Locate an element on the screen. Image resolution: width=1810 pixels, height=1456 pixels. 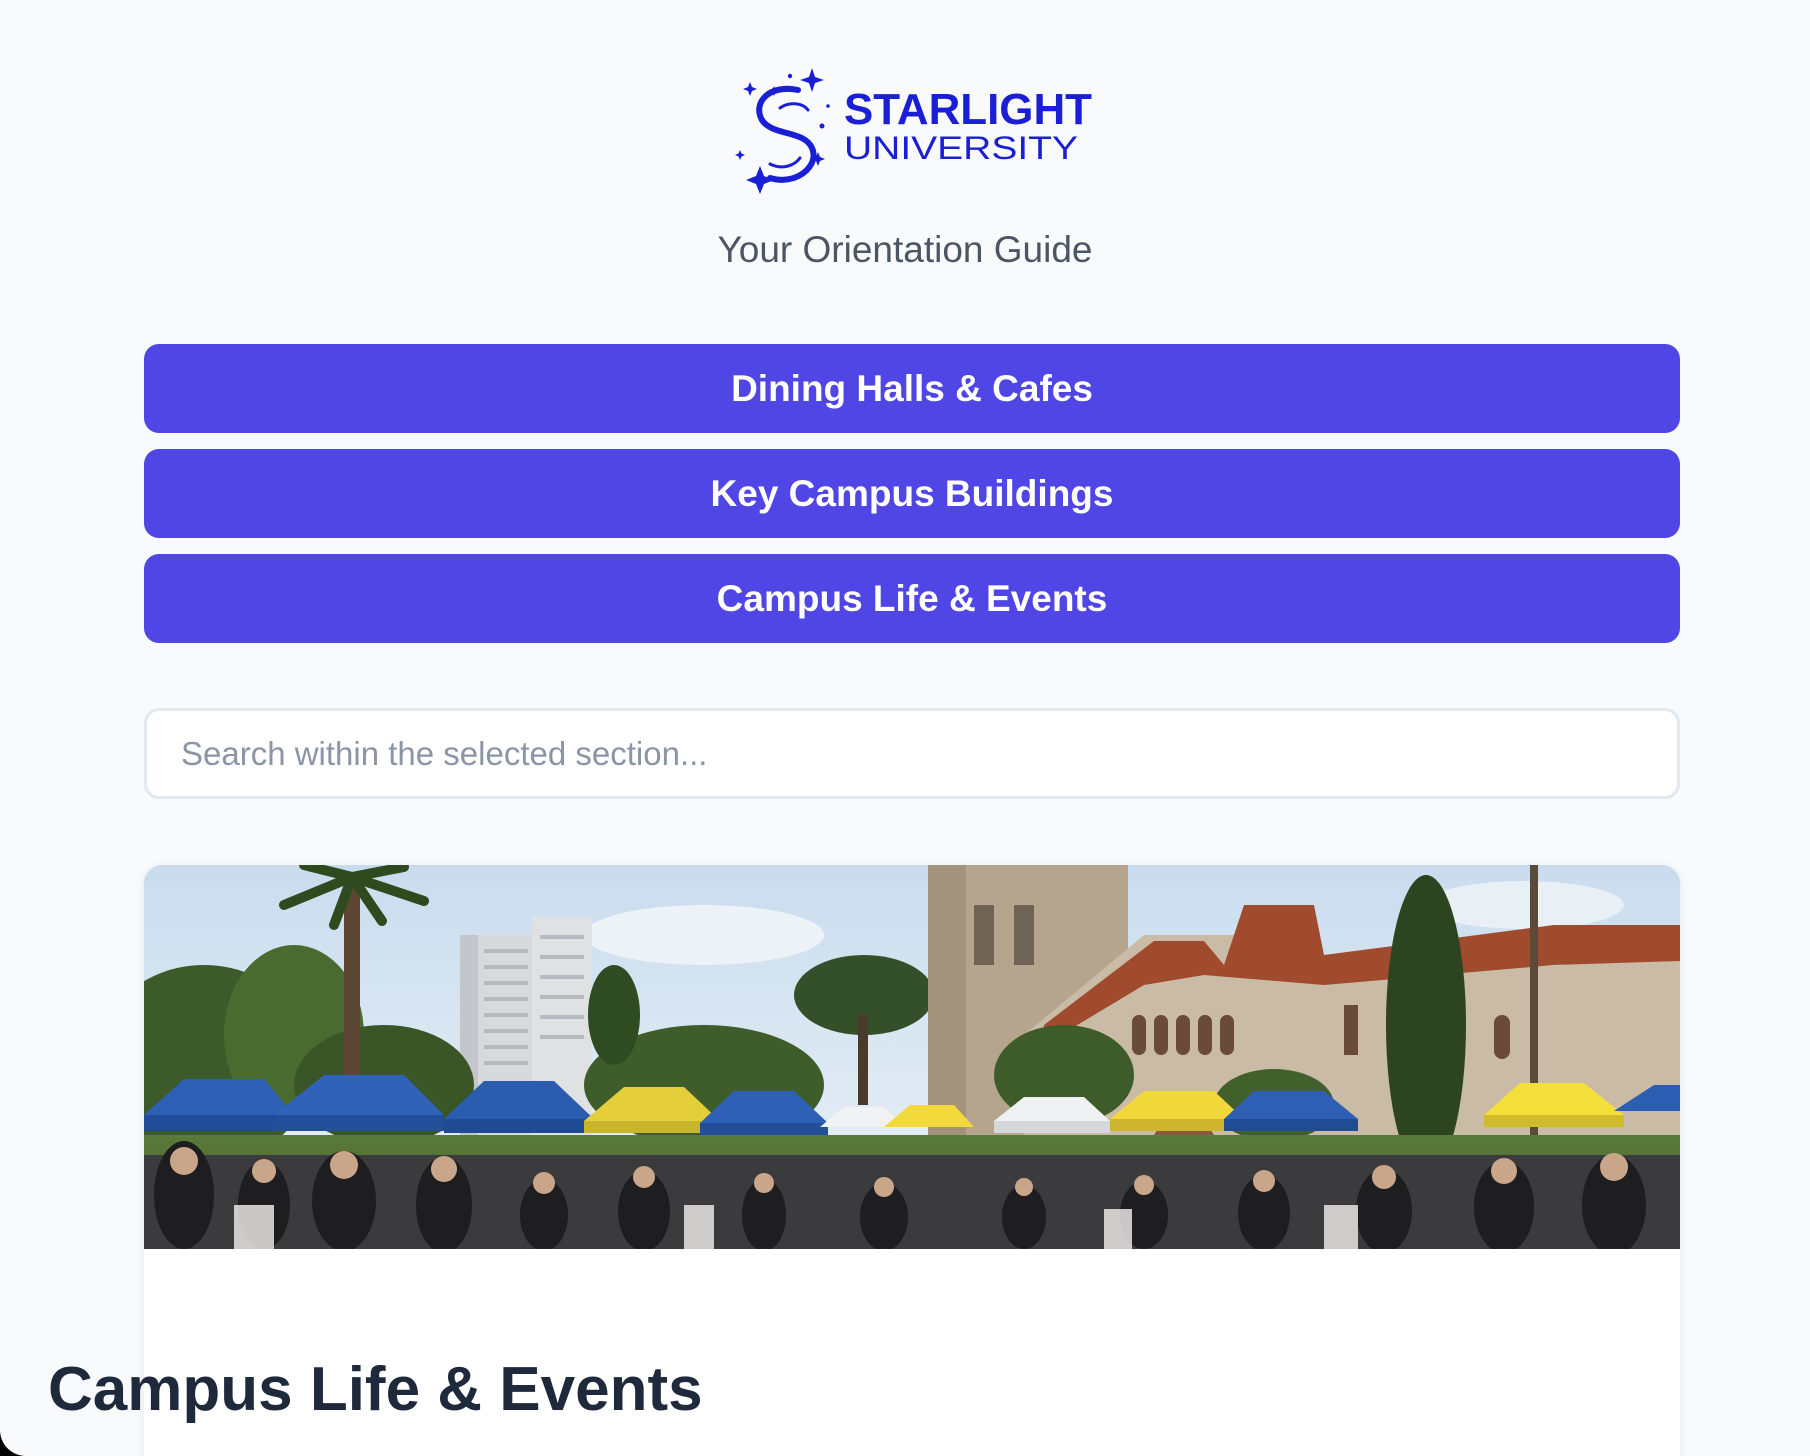
university-logo: STARLIGHT UNIVERSITY is located at coordinates (915, 130).